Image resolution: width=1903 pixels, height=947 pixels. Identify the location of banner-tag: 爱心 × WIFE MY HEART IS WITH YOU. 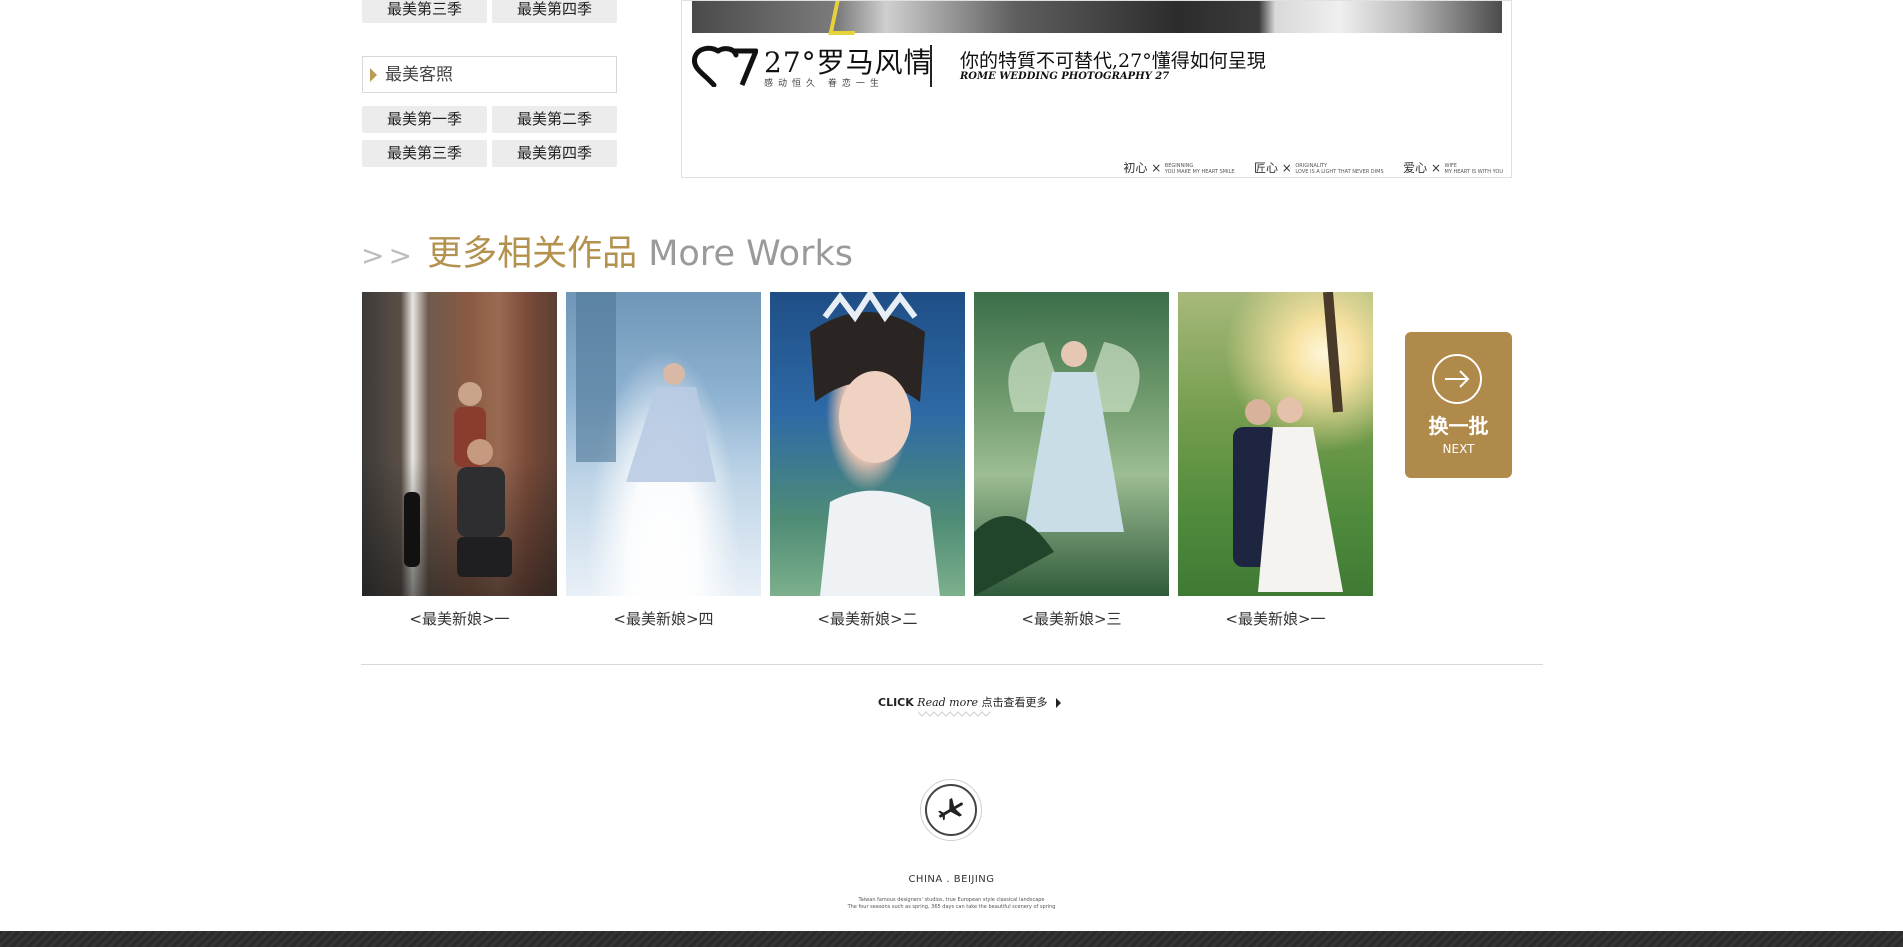
(1453, 167).